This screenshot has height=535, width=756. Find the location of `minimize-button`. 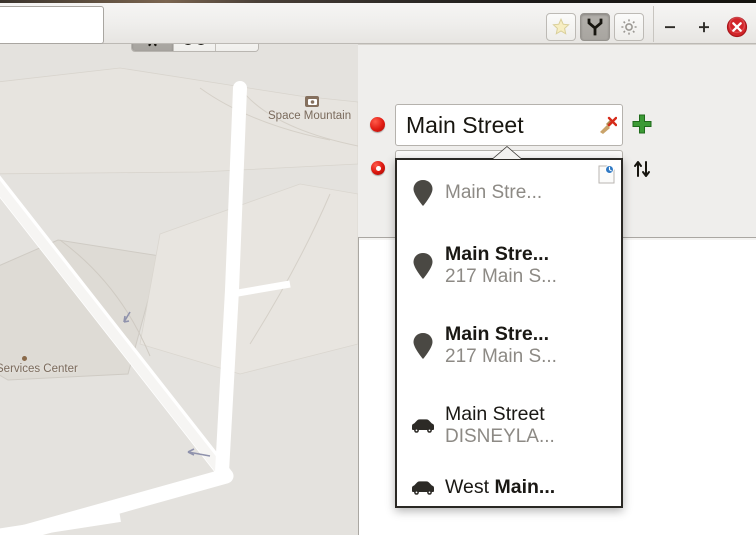

minimize-button is located at coordinates (670, 27).